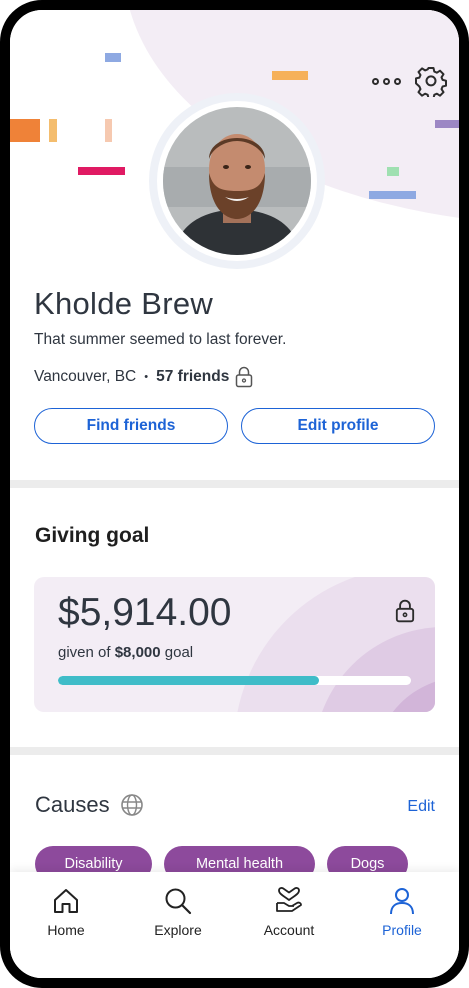  What do you see at coordinates (421, 807) in the screenshot?
I see `causes-edit-link: Edit` at bounding box center [421, 807].